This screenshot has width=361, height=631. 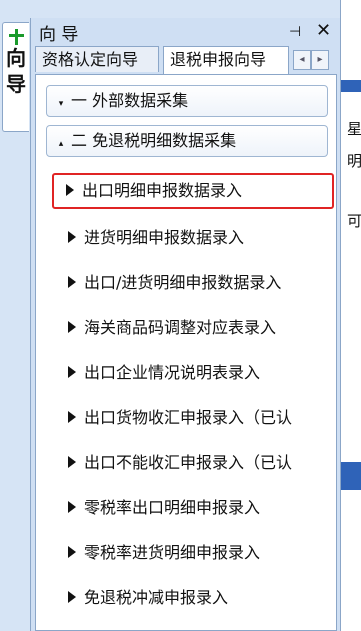 I want to click on tab-scroll-right-icon: ▸, so click(x=320, y=60).